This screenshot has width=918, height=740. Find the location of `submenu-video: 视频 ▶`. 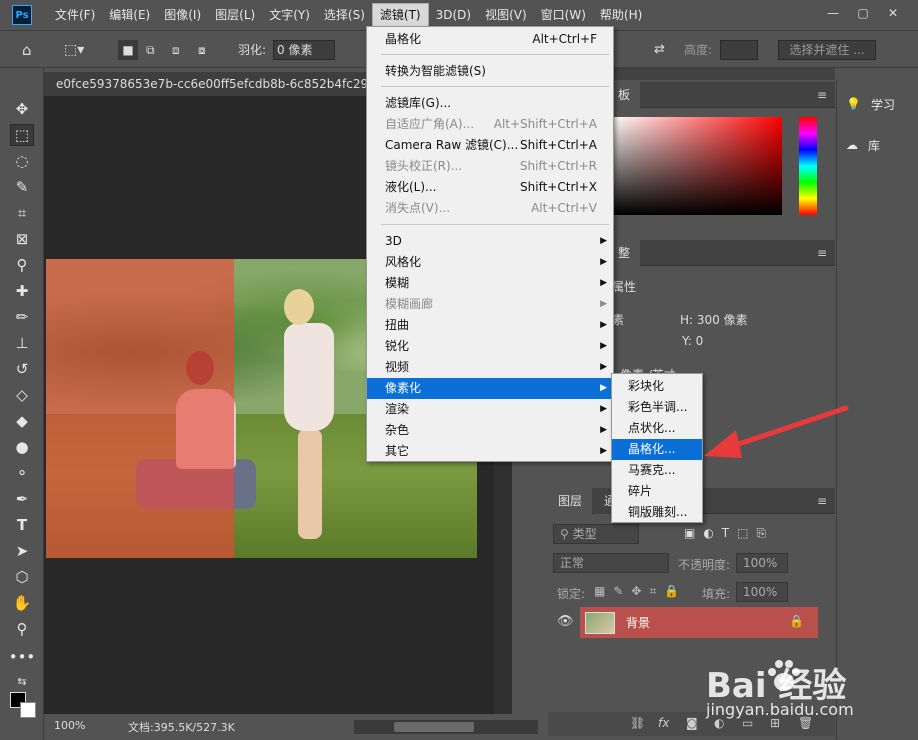

submenu-video: 视频 ▶ is located at coordinates (490, 367).